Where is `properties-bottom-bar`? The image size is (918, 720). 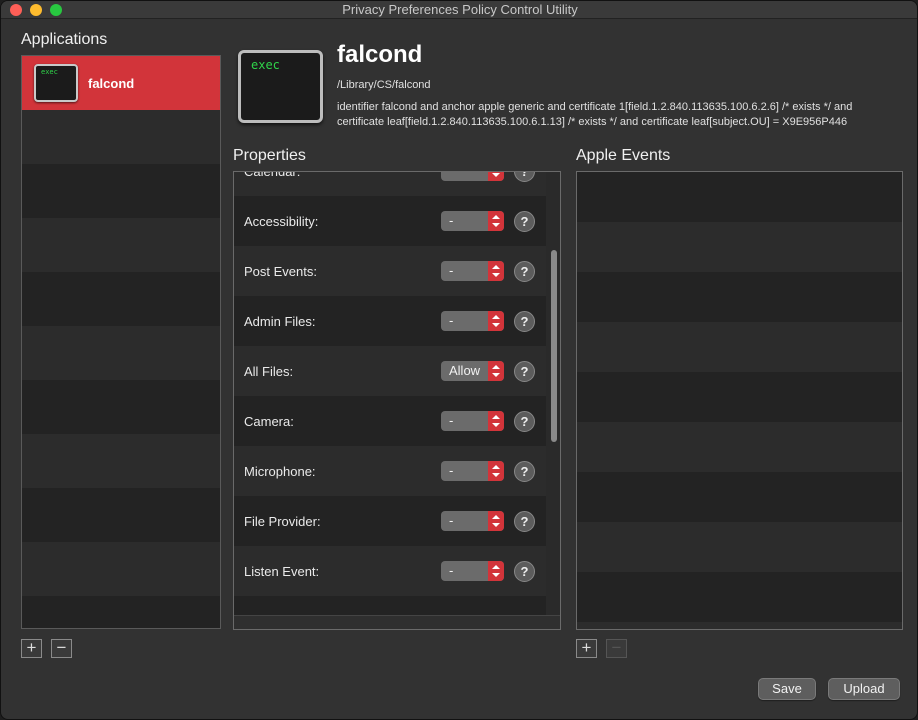 properties-bottom-bar is located at coordinates (397, 622).